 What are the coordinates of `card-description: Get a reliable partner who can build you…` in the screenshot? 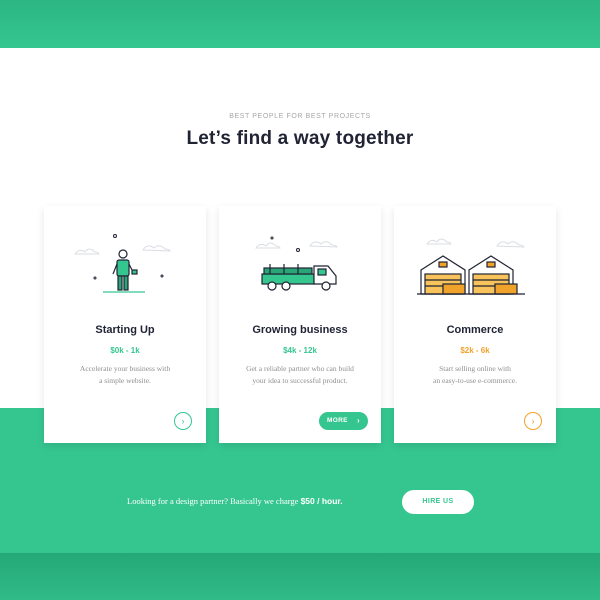 It's located at (300, 375).